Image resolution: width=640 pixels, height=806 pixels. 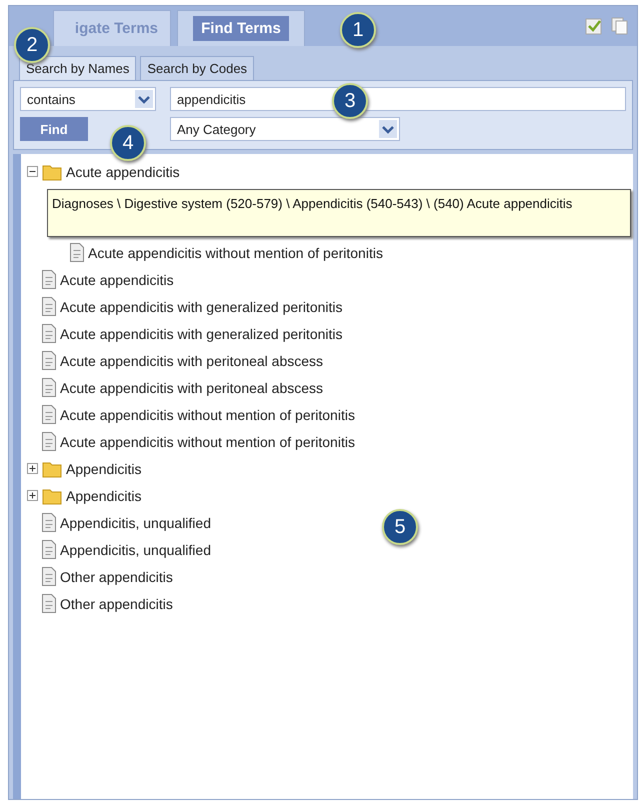 I want to click on tooltip: Diagnoses \ Digestive system (520-579) \ Appendicitis (540-543) \ (540) Acute appendicitis, so click(x=339, y=213).